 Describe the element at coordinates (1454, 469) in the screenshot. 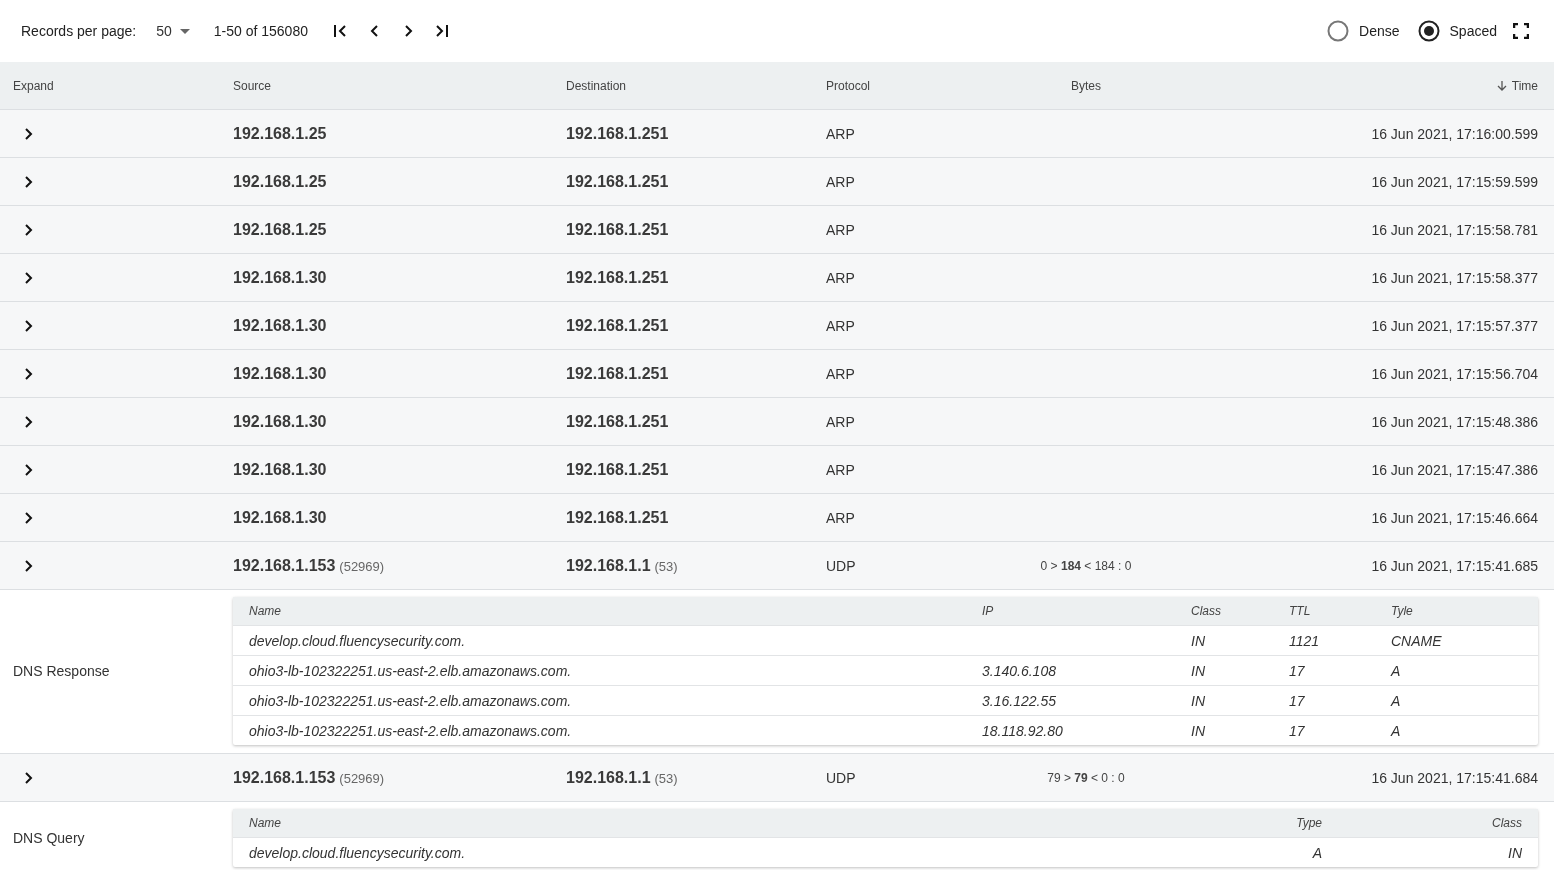

I see `time-cell-text: 16 Jun 2021, 17:15:47.386` at that location.